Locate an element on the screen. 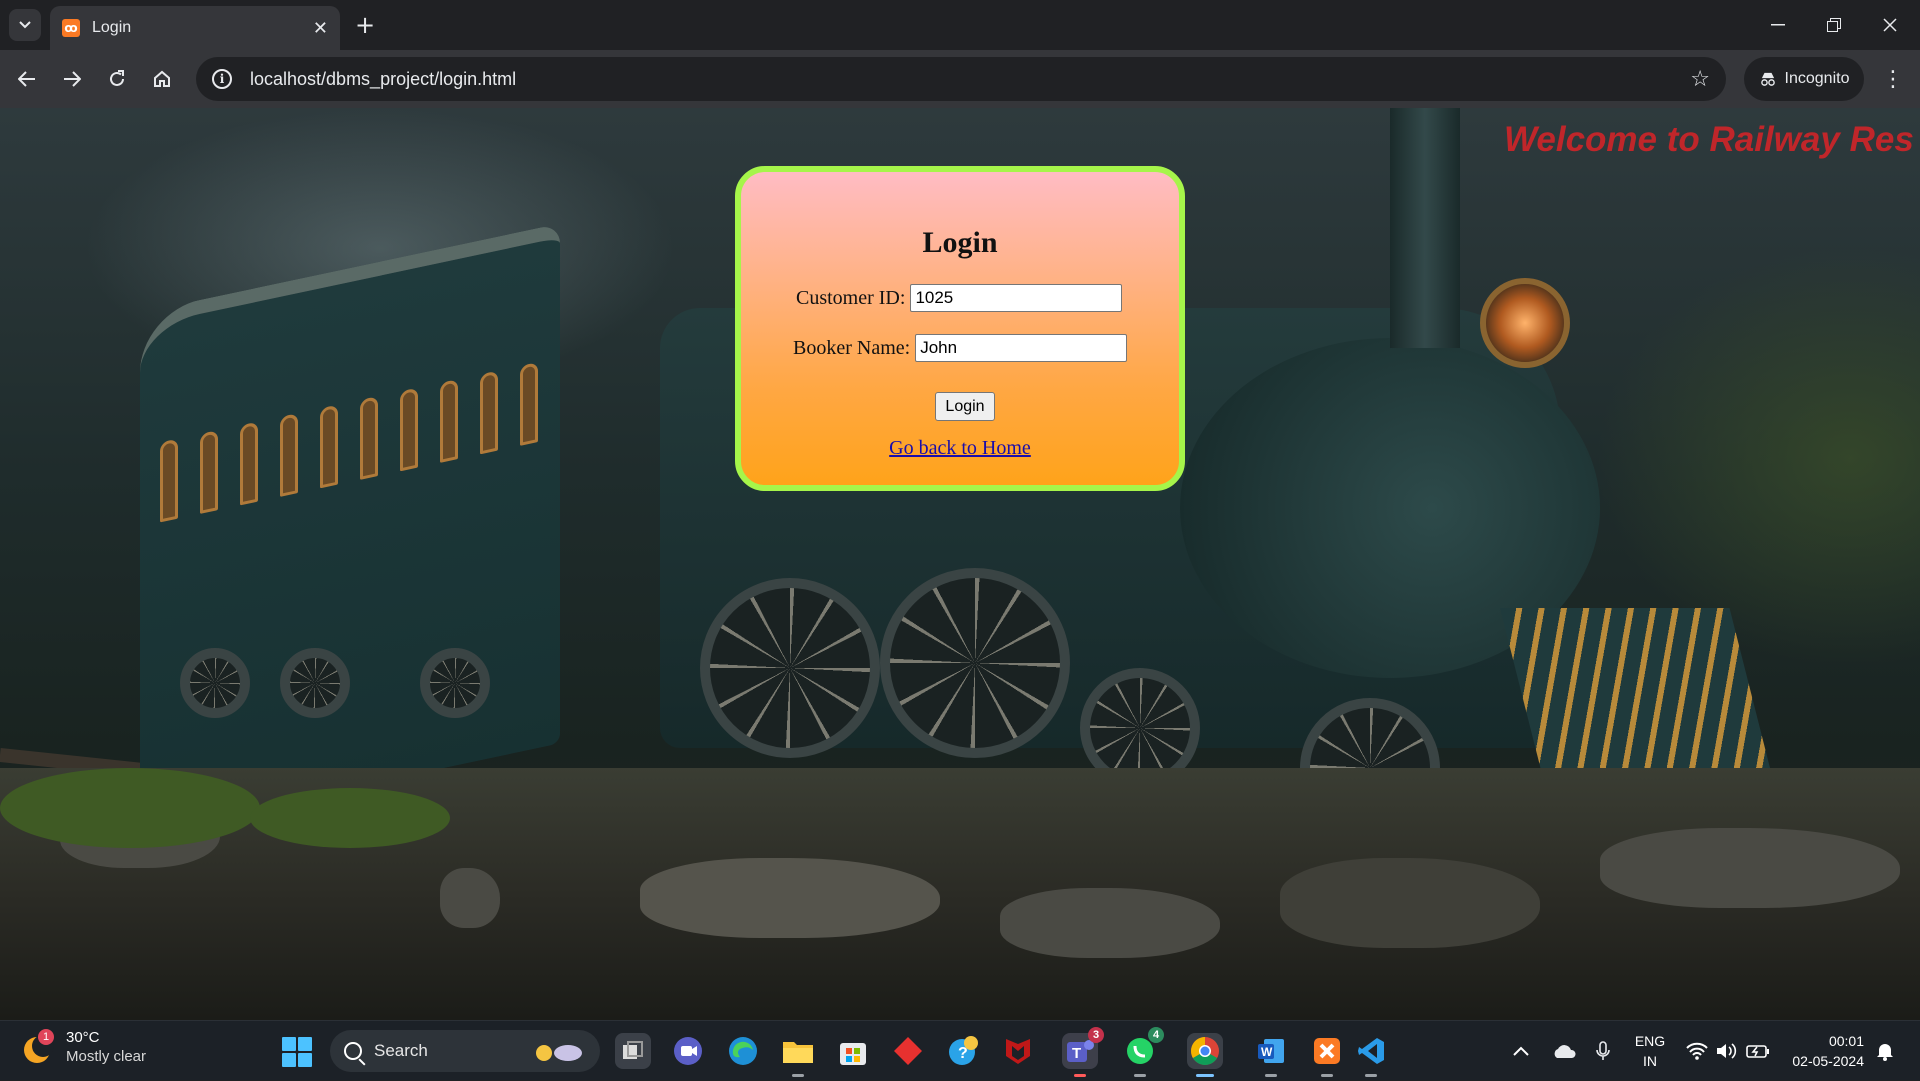 This screenshot has width=1920, height=1081. booker-name-row: Booker Name: is located at coordinates (960, 348).